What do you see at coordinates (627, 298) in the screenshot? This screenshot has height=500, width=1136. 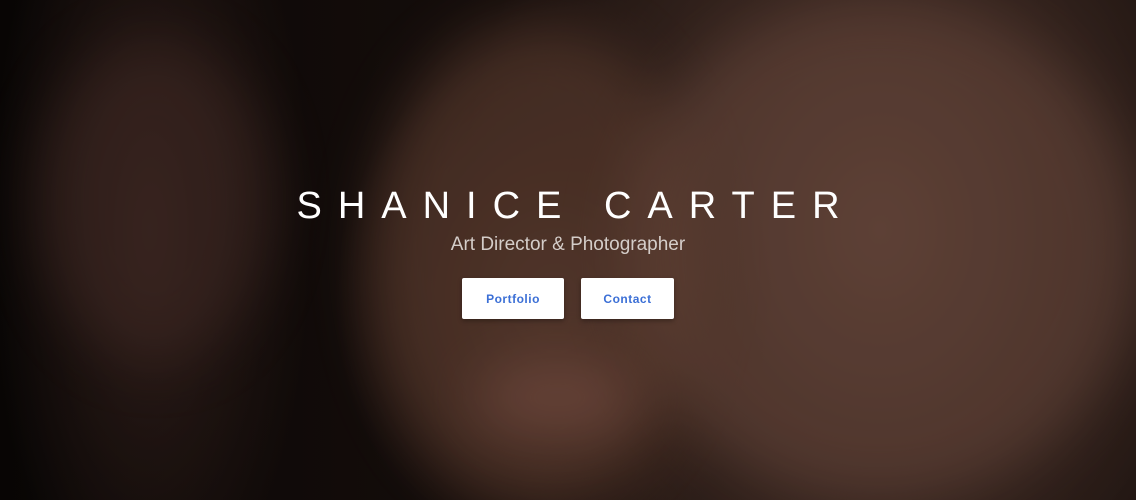 I see `contact-button: Contact` at bounding box center [627, 298].